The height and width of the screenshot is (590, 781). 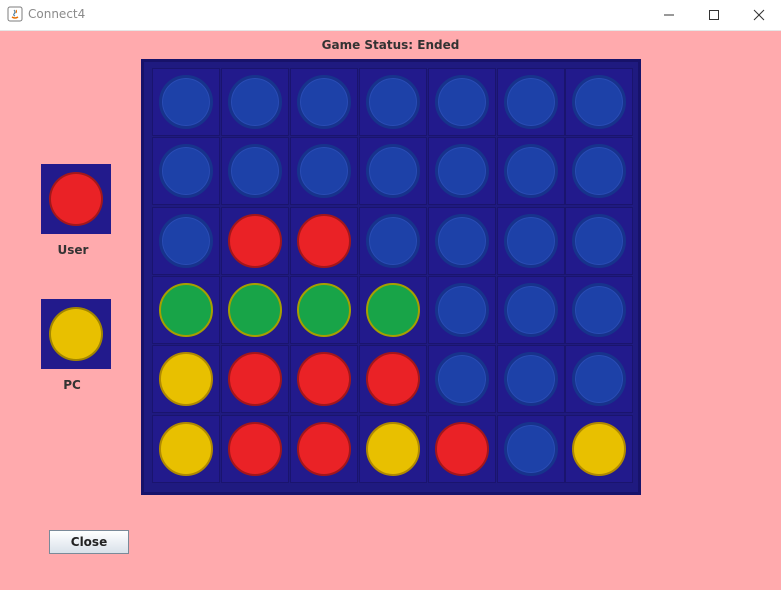 I want to click on board-cell-r1-c1, so click(x=254, y=171).